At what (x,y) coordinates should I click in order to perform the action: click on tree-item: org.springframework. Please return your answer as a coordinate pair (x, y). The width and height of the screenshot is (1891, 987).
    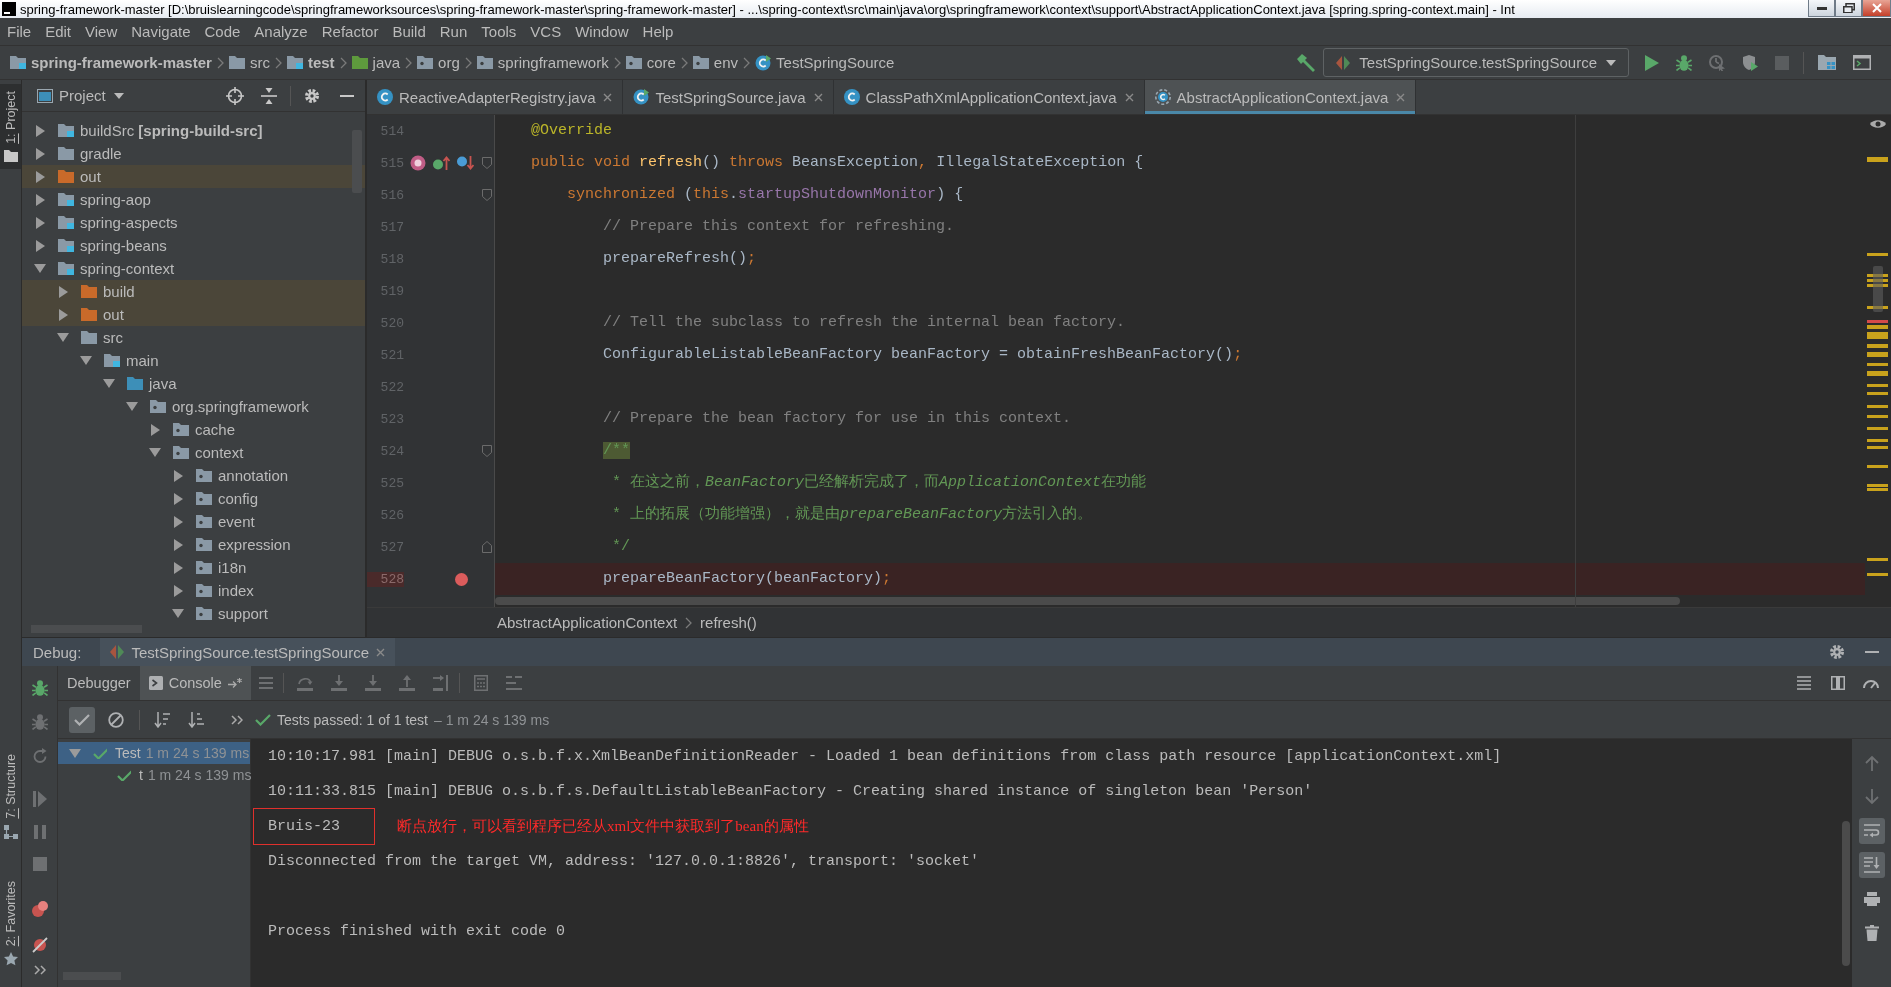
    Looking at the image, I should click on (193, 406).